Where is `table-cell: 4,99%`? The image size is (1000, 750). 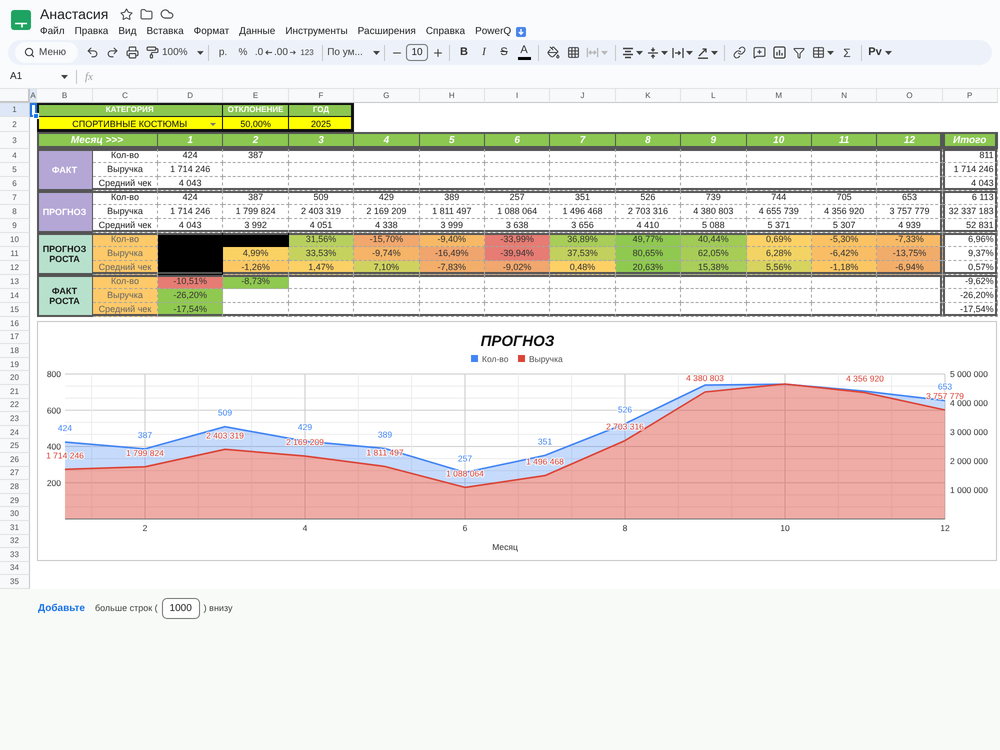 table-cell: 4,99% is located at coordinates (256, 254).